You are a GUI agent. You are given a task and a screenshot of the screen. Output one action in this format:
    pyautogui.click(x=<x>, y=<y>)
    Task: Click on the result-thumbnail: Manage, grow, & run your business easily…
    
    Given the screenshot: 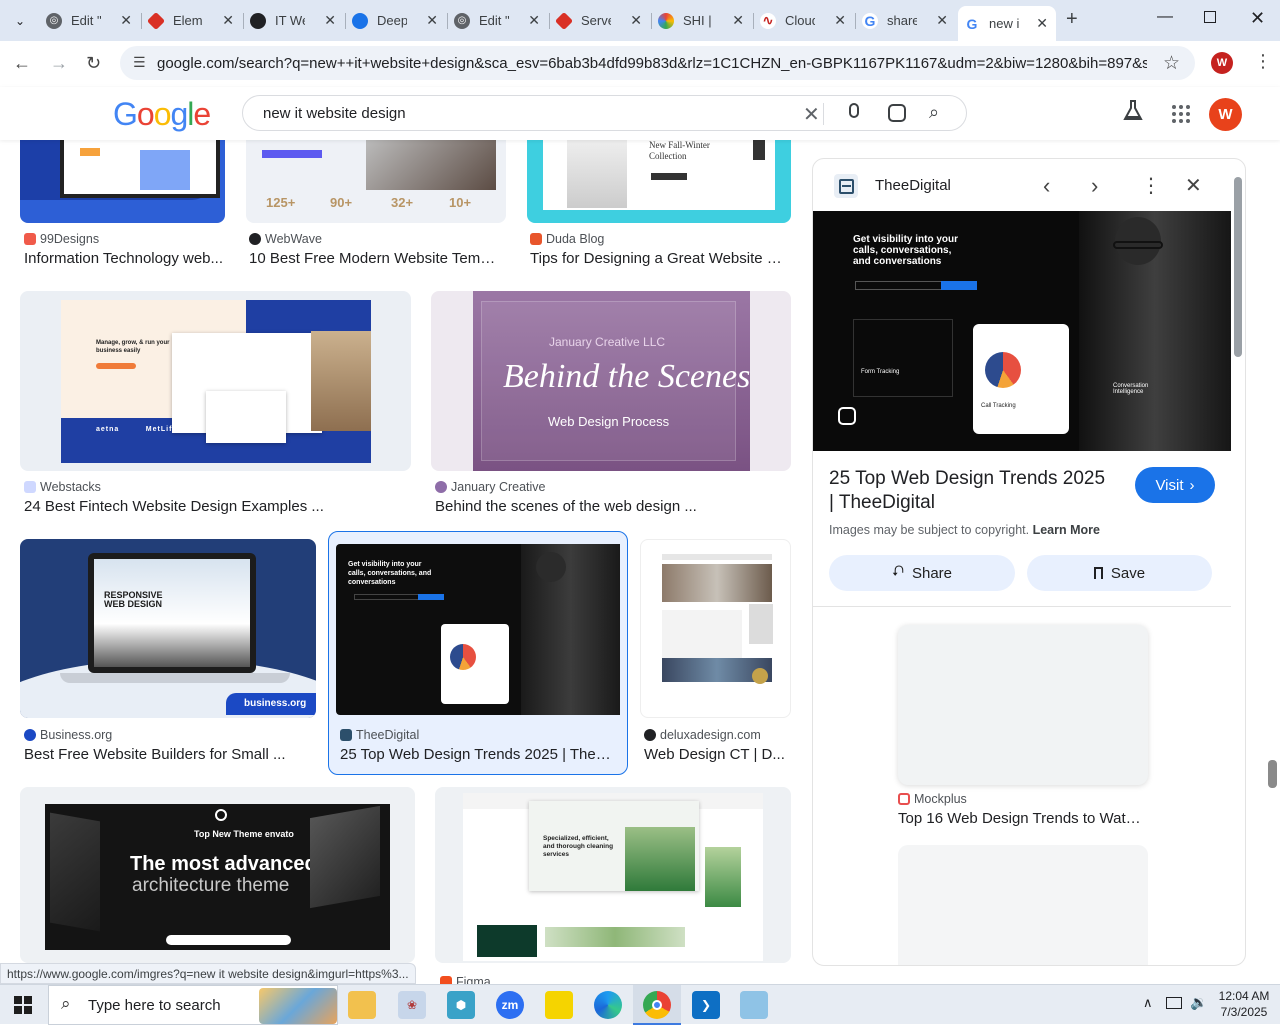 What is the action you would take?
    pyautogui.click(x=215, y=381)
    